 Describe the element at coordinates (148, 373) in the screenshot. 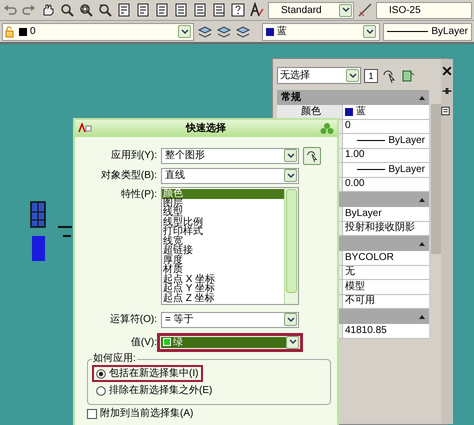

I see `radio-option: 包括在新选择集中(I)` at that location.